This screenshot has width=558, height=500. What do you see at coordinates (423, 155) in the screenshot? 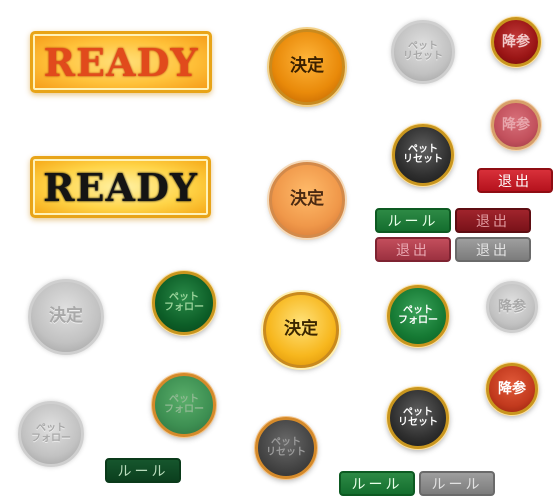
I see `pet-reset-button-dark: ペット リセット` at bounding box center [423, 155].